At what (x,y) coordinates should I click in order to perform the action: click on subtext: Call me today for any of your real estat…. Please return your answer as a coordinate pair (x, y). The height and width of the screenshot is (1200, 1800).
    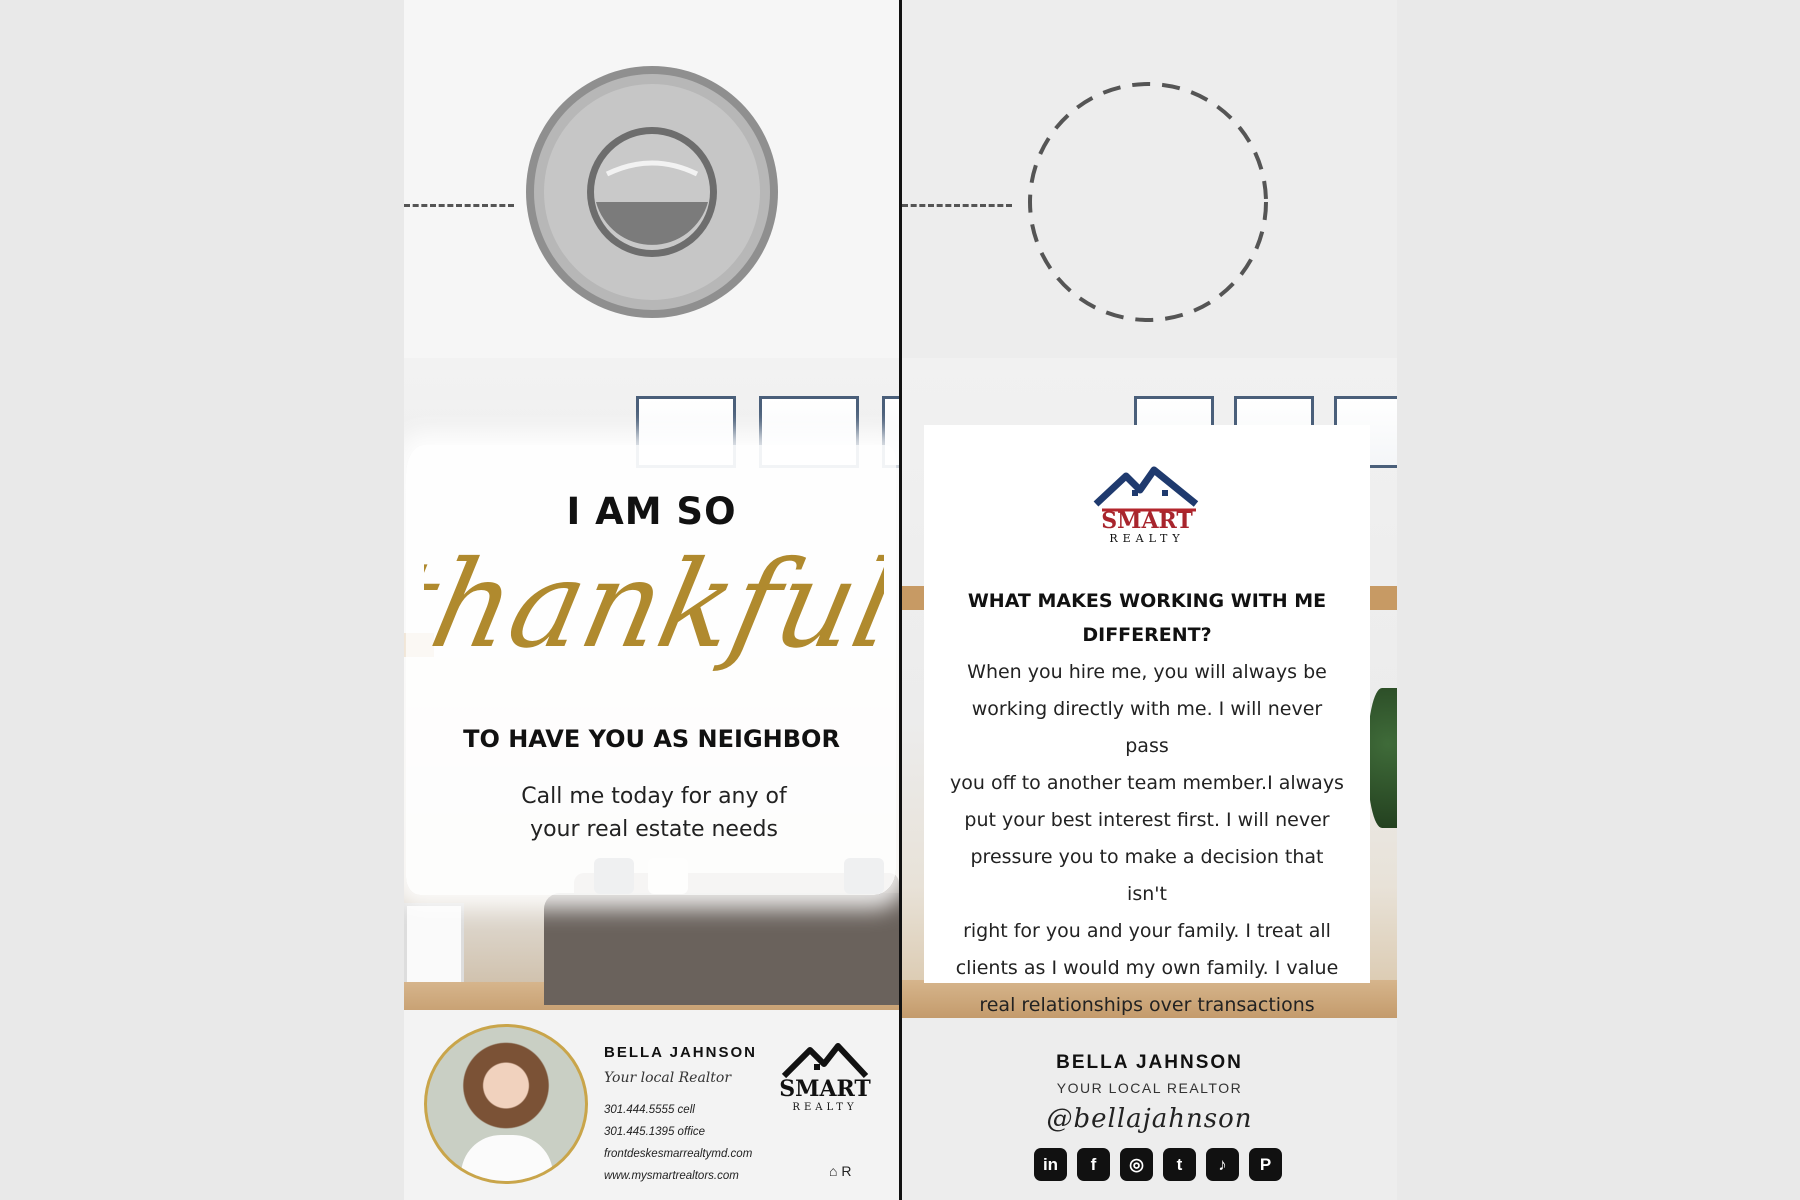
    Looking at the image, I should click on (654, 813).